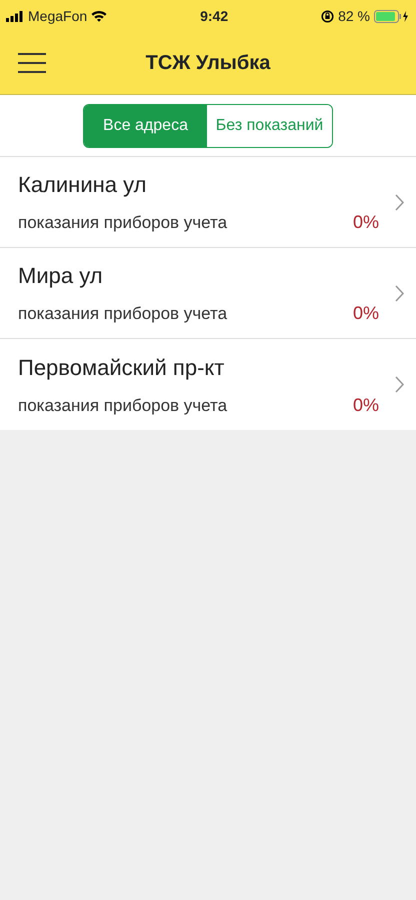 This screenshot has height=900, width=416. What do you see at coordinates (61, 276) in the screenshot?
I see `address-name: Мира ул` at bounding box center [61, 276].